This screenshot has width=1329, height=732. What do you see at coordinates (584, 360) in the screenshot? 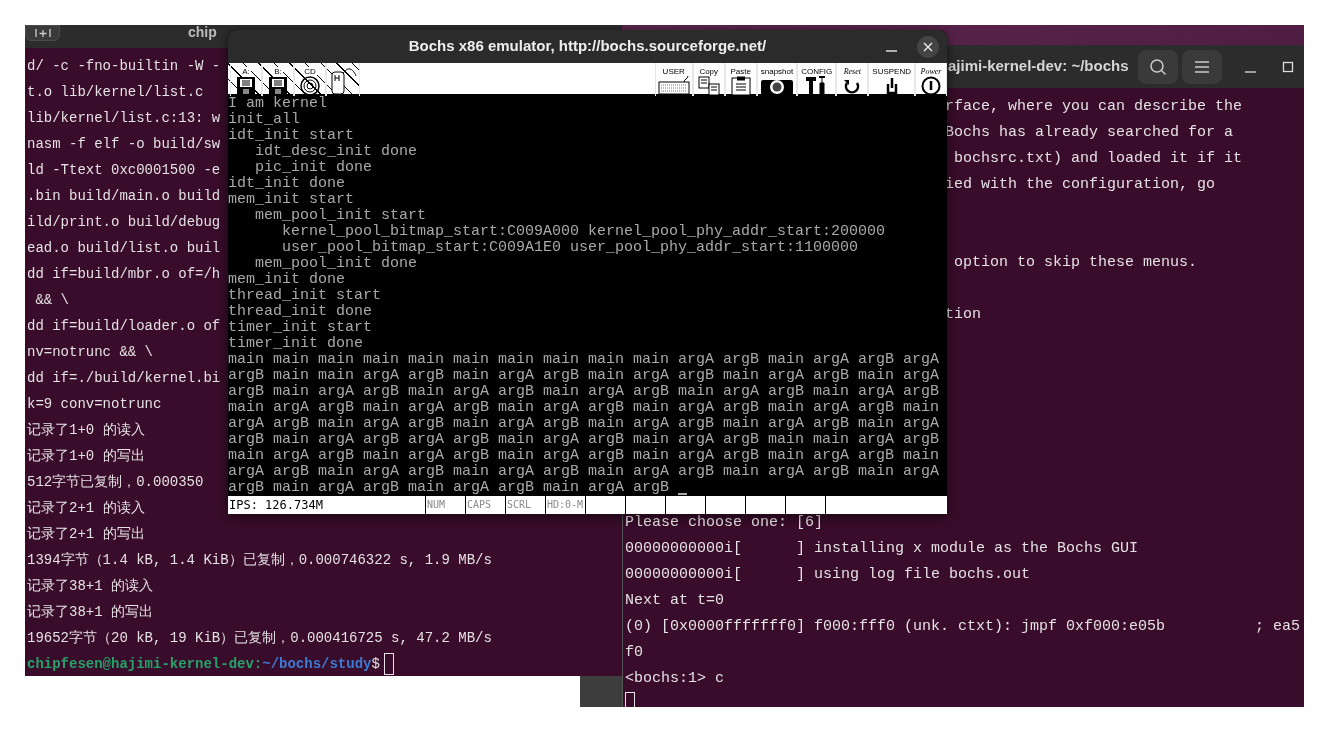
I see `screen-line: main main main main main main main main main main argA argB main argA argB argA` at bounding box center [584, 360].